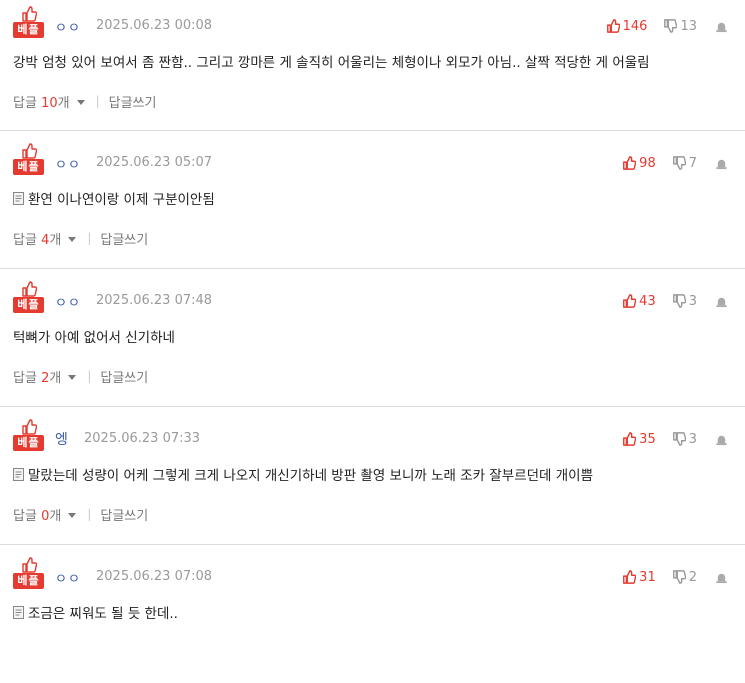 The image size is (745, 683). What do you see at coordinates (375, 376) in the screenshot?
I see `comment-footer: 답글 2개 | 답글쓰기` at bounding box center [375, 376].